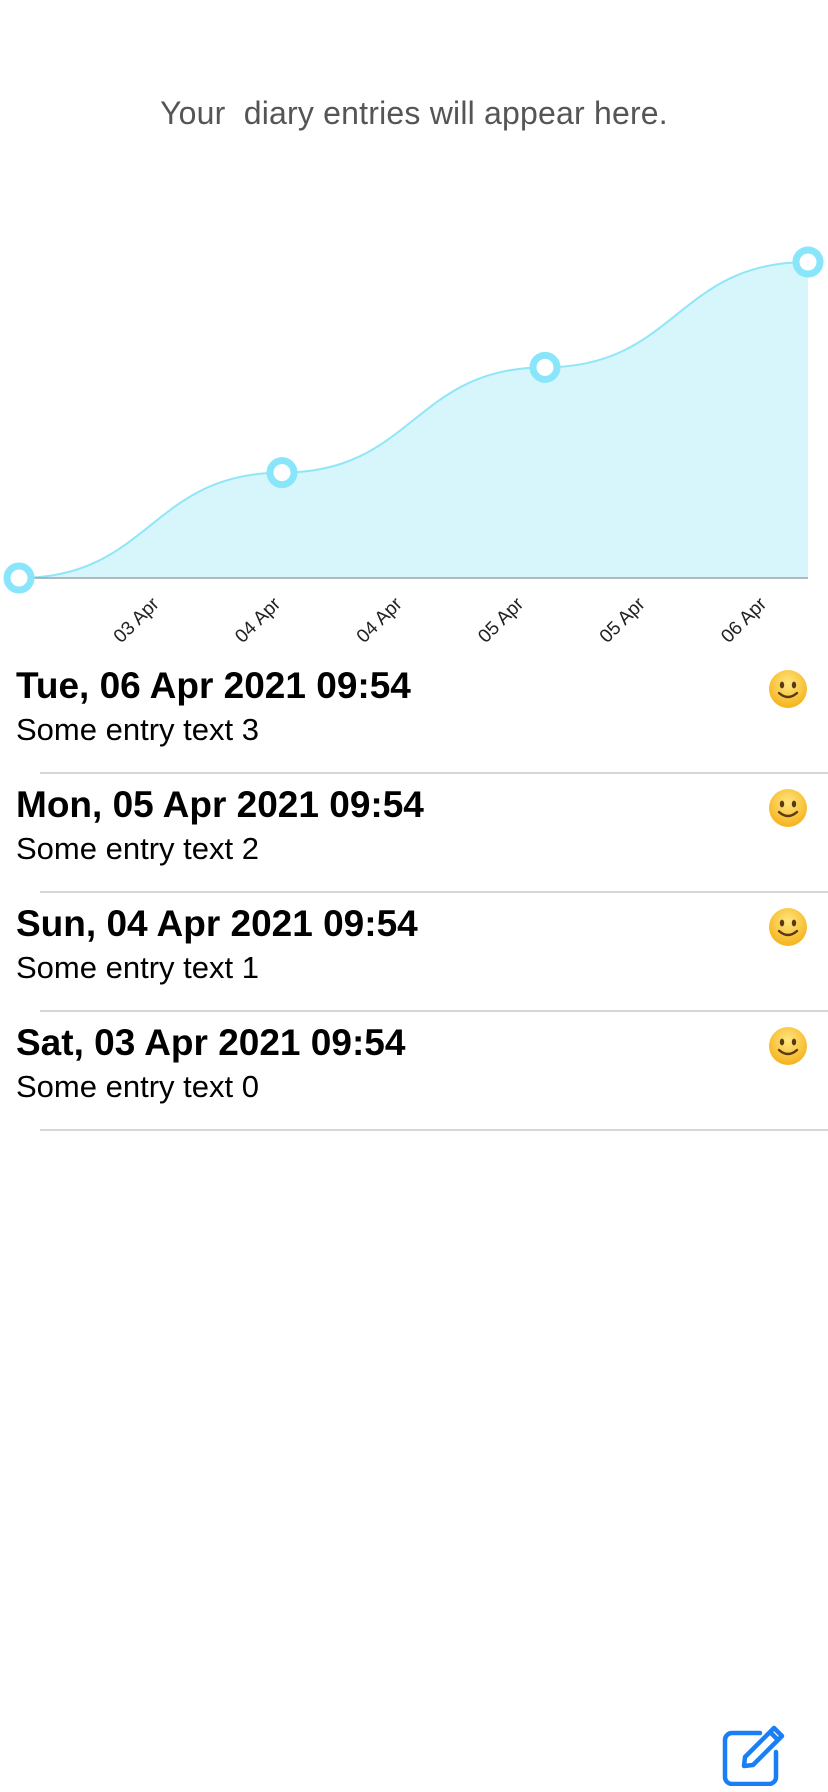 This screenshot has height=1792, width=828. What do you see at coordinates (211, 1042) in the screenshot?
I see `entry-date: Sat, 03 Apr 2021 09:54` at bounding box center [211, 1042].